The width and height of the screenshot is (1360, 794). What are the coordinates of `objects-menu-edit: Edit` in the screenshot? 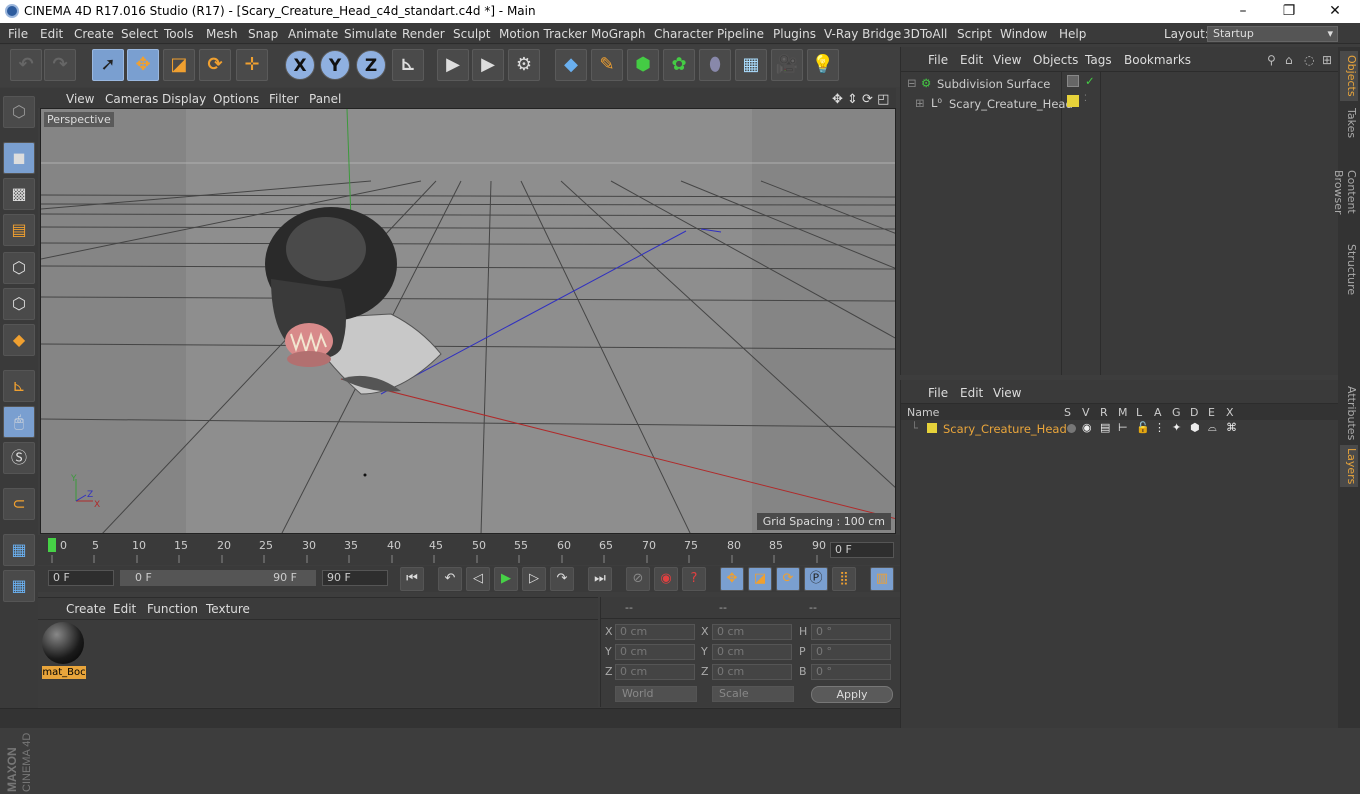 It's located at (971, 60).